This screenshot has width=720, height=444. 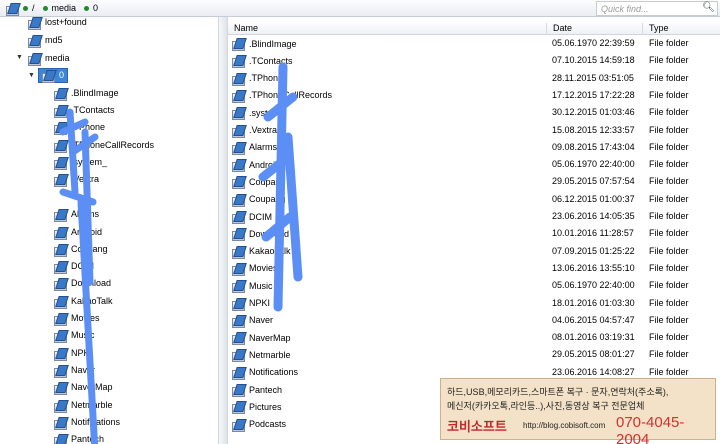 I want to click on search-icon: 🔍︎, so click(x=708, y=7).